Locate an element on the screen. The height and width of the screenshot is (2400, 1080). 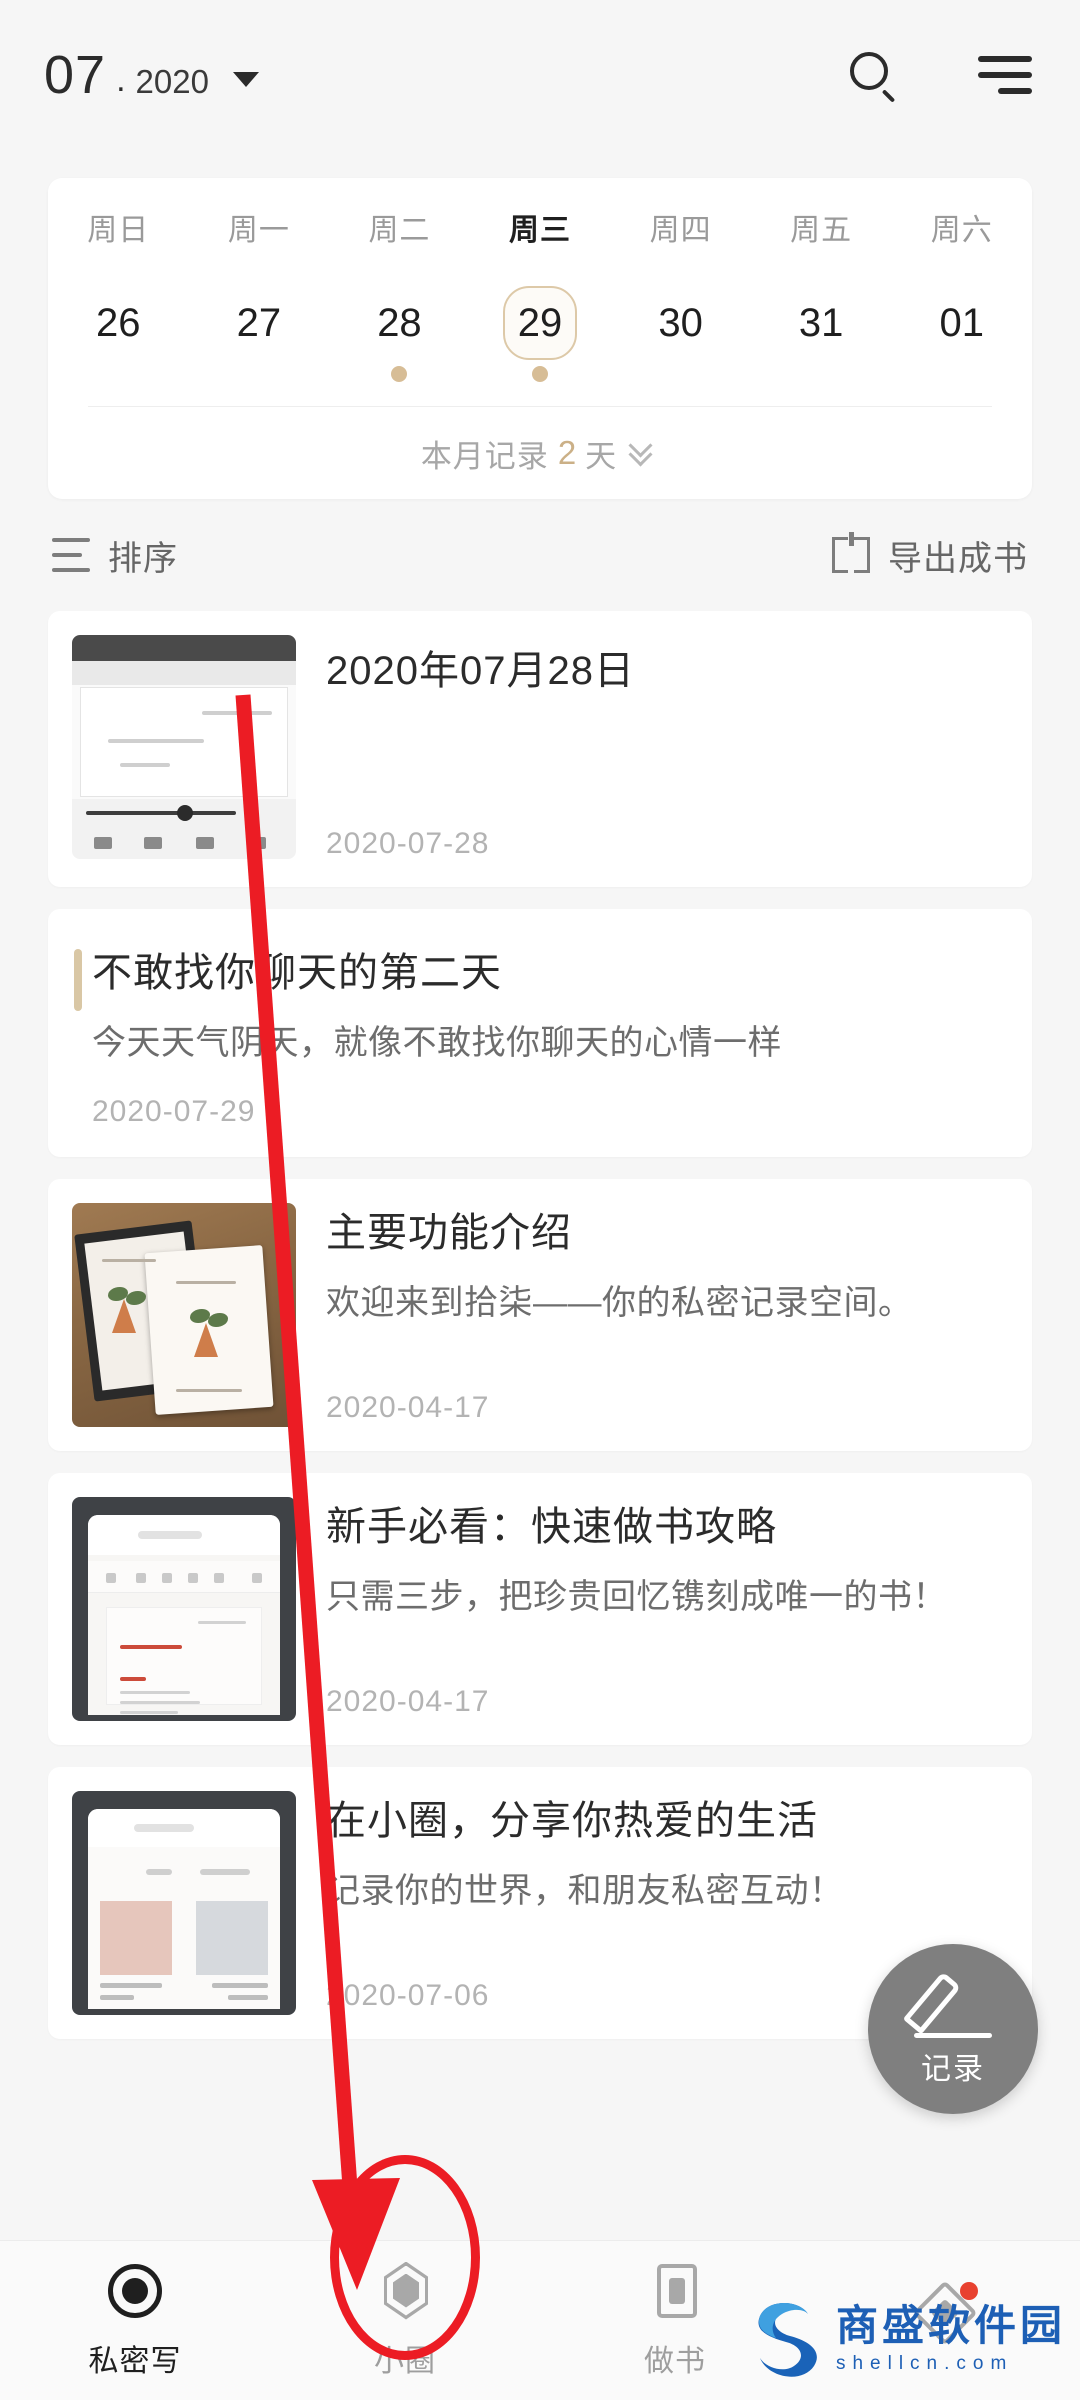
current-year: 2020 is located at coordinates (172, 81).